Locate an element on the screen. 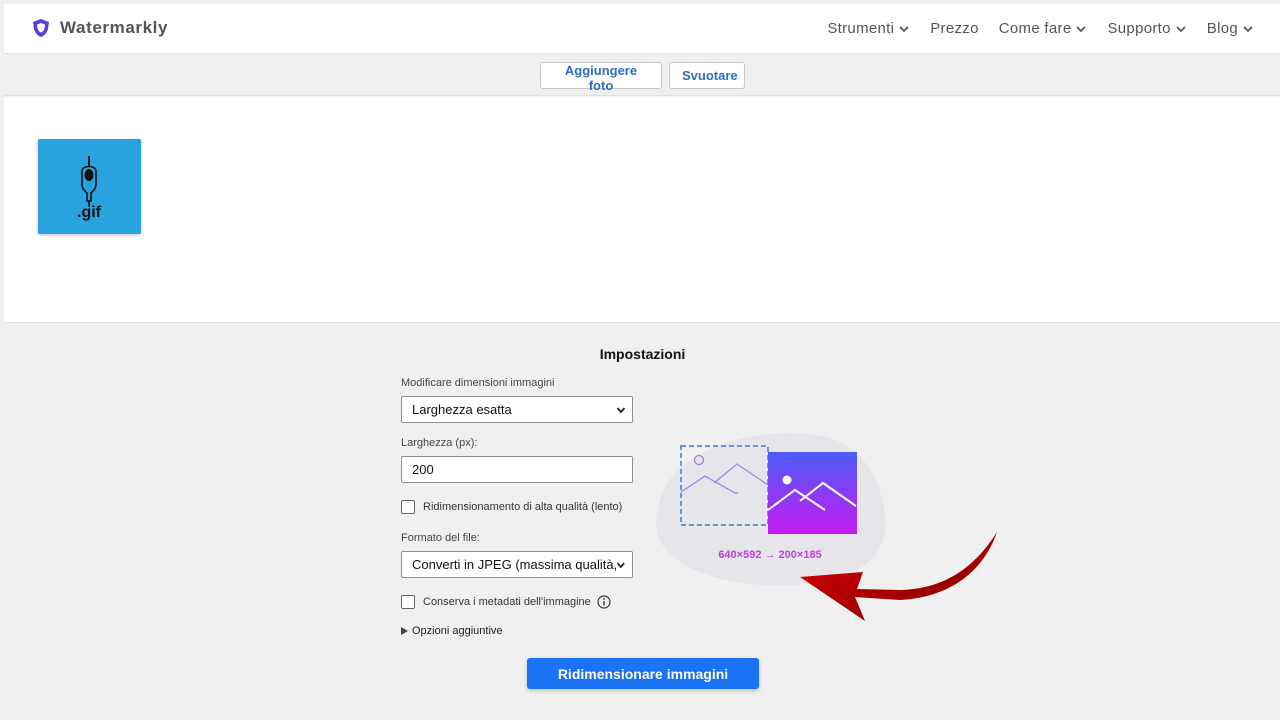  clear-button: Svuotare is located at coordinates (707, 75).